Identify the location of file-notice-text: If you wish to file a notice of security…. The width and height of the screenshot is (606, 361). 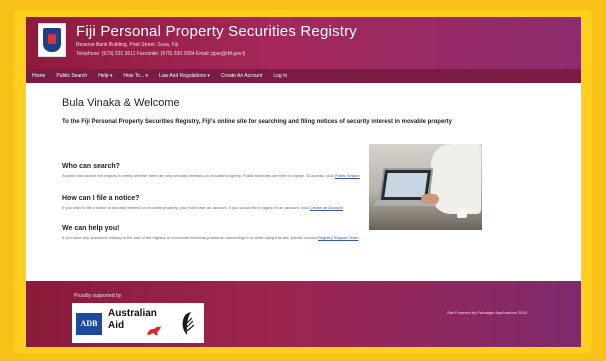
(214, 208).